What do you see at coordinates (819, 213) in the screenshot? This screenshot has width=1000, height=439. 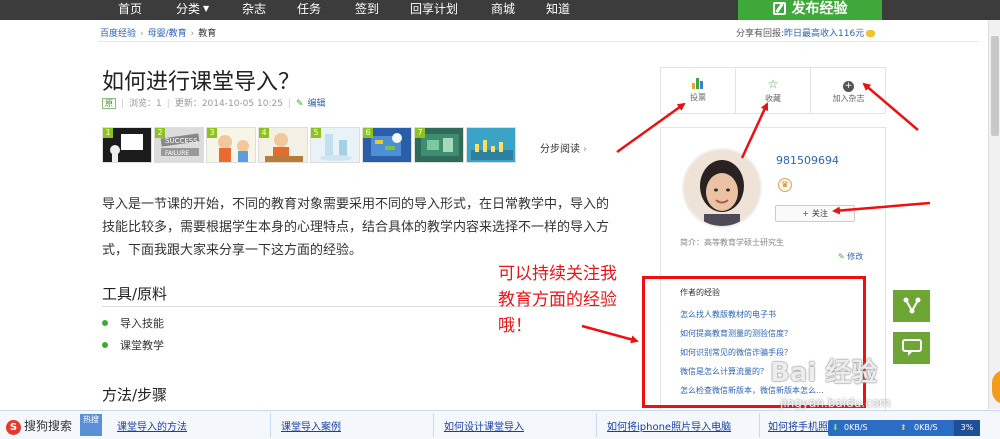 I see `follow-label: 关注` at bounding box center [819, 213].